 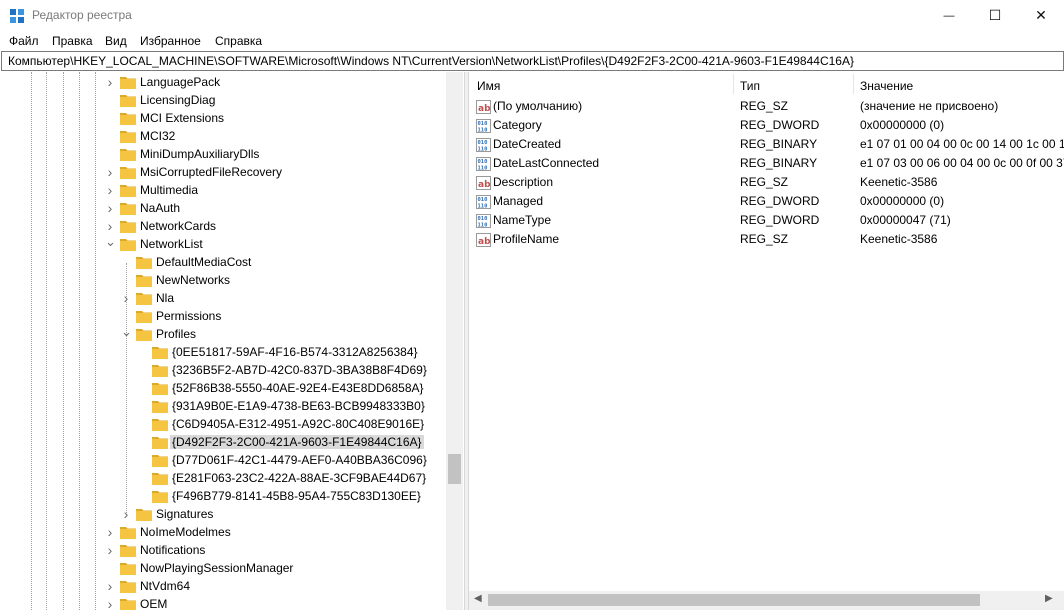 I want to click on tree-node: › NaAuth, so click(x=223, y=209).